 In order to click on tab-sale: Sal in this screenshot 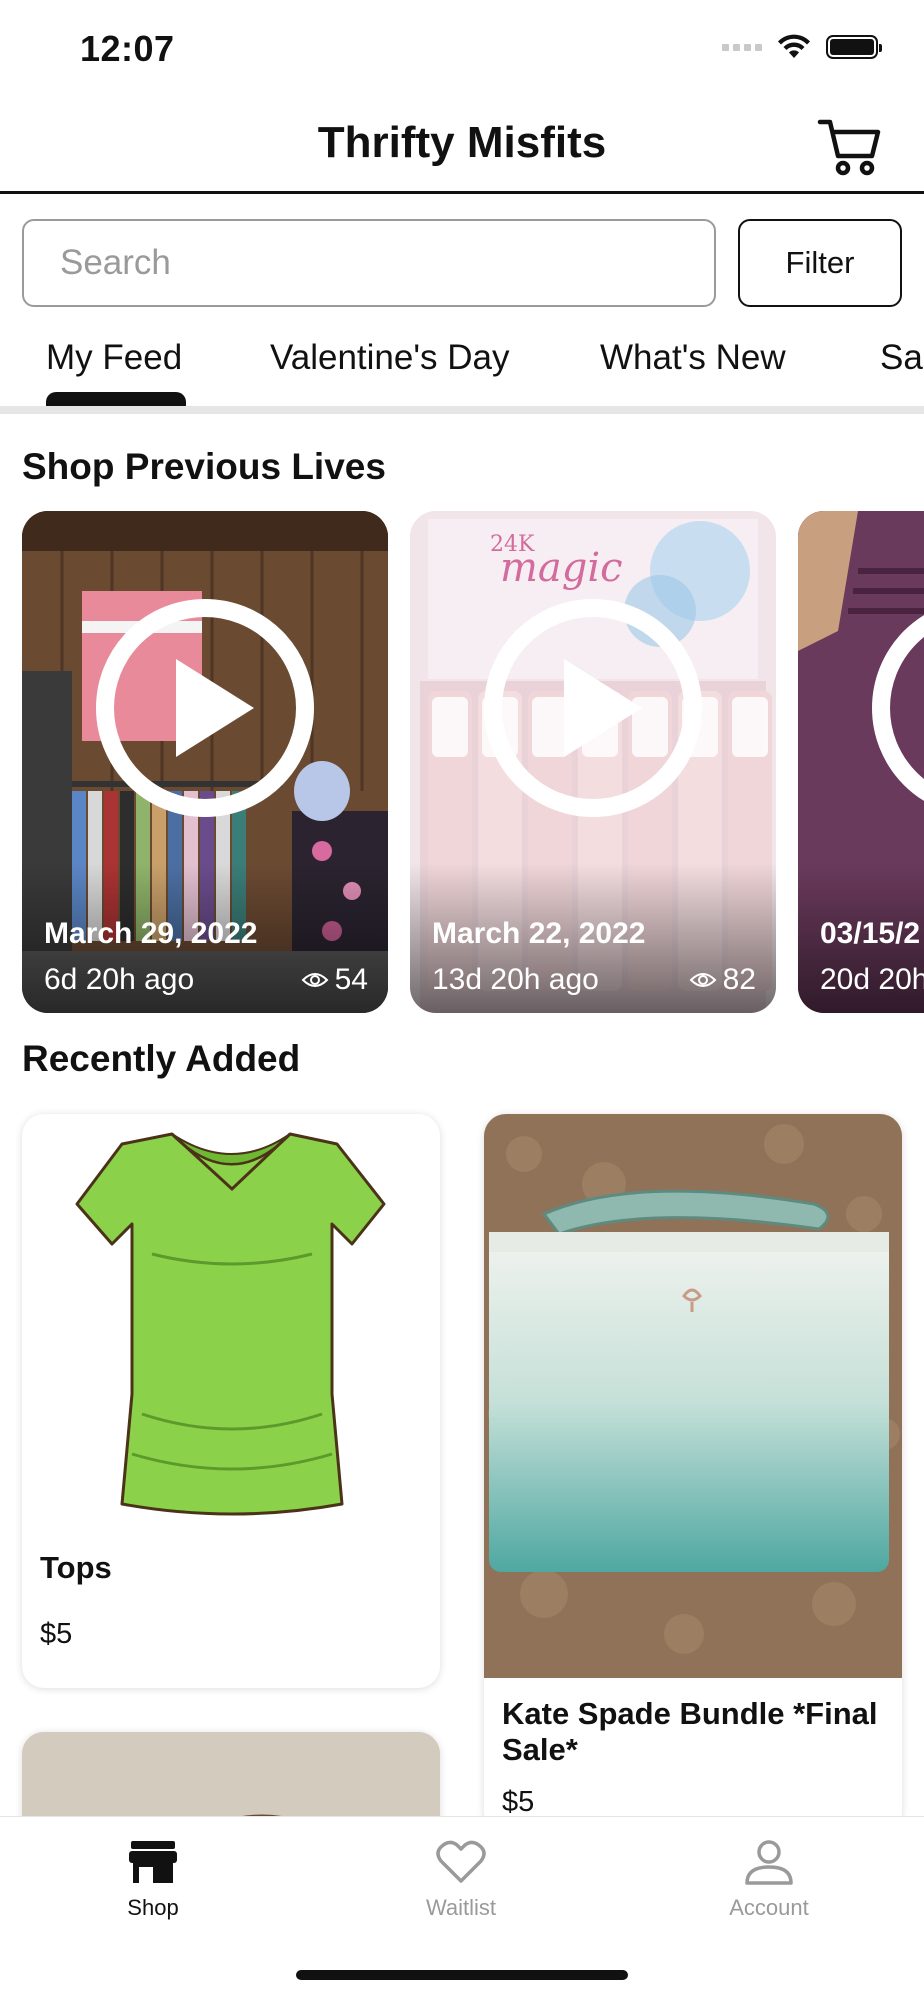, I will do `click(902, 358)`.